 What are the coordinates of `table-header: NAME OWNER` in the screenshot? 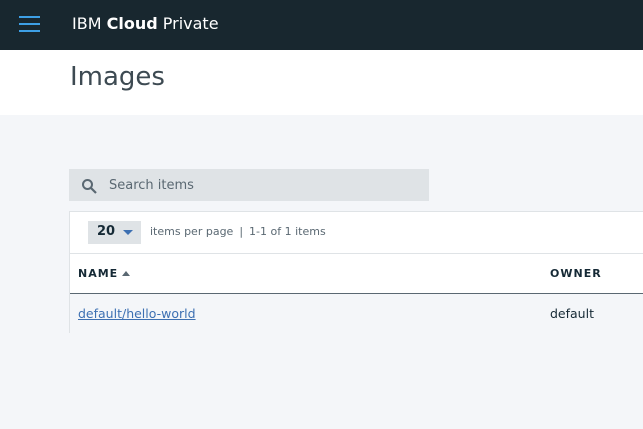 It's located at (356, 274).